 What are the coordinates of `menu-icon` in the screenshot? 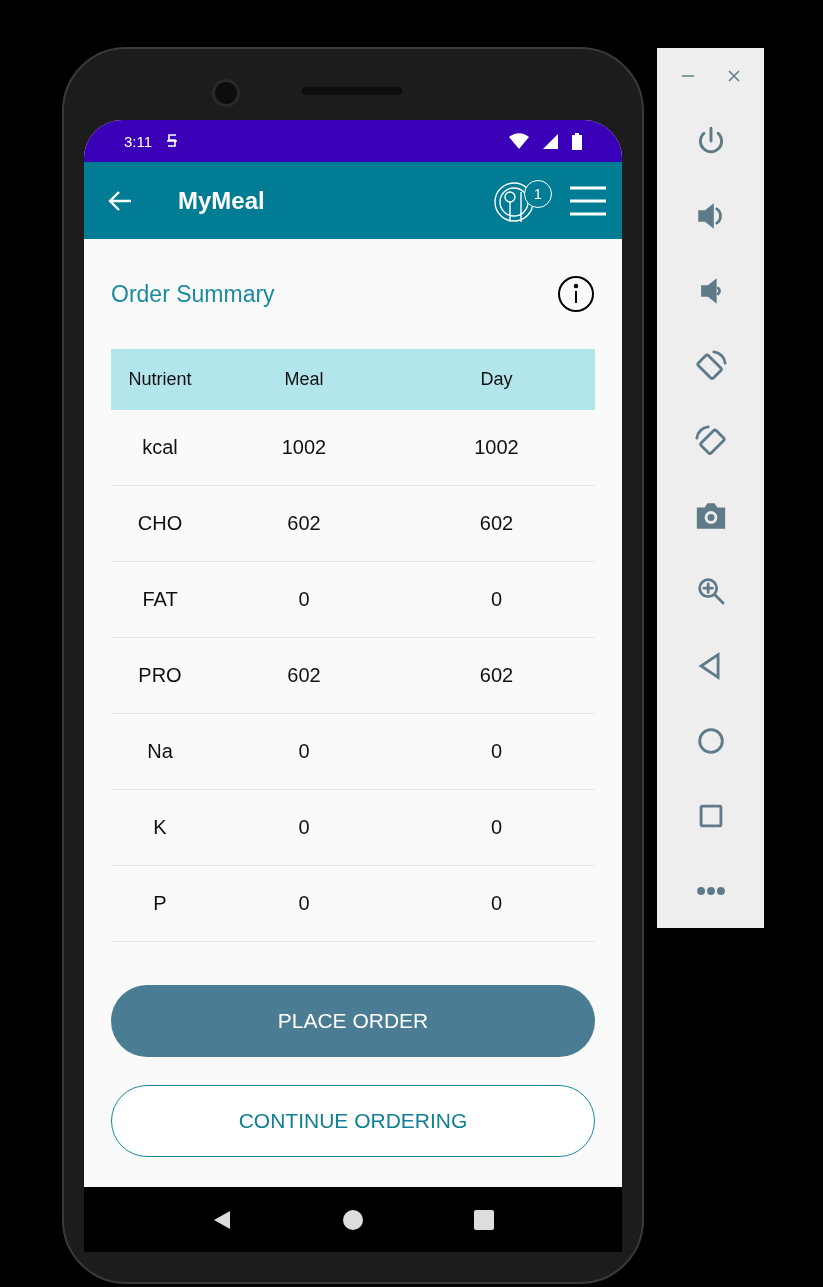 It's located at (588, 200).